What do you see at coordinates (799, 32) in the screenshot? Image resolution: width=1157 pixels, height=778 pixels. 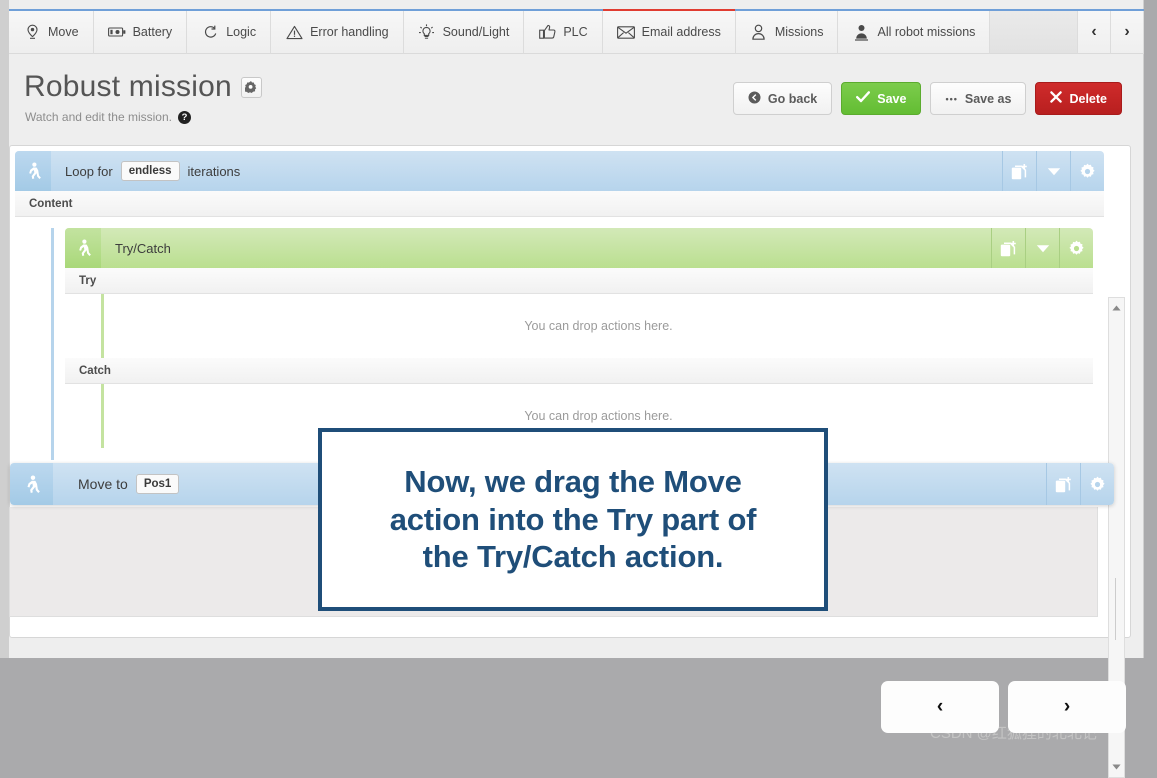 I see `tab-label: Missions` at bounding box center [799, 32].